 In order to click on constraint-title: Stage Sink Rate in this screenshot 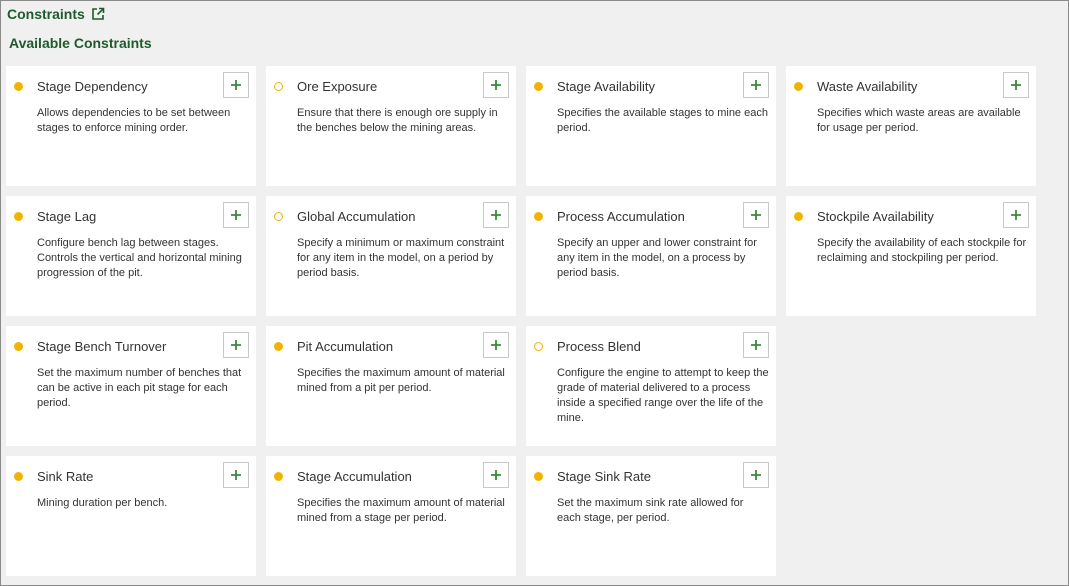, I will do `click(604, 476)`.